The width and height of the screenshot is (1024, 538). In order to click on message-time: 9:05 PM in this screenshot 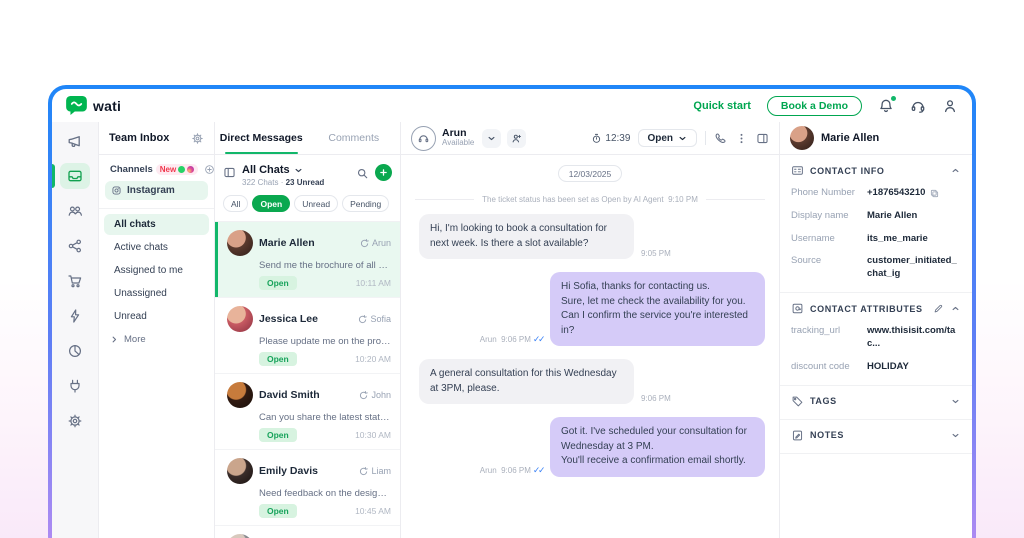, I will do `click(656, 253)`.